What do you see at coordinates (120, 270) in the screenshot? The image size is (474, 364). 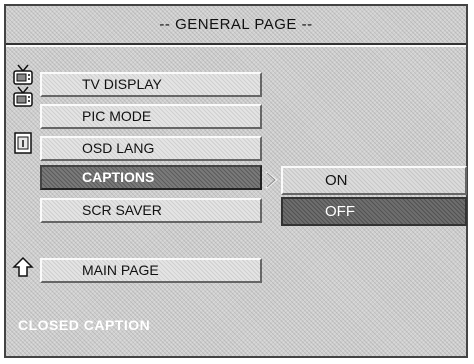 I see `menu-item-label: MAIN PAGE` at bounding box center [120, 270].